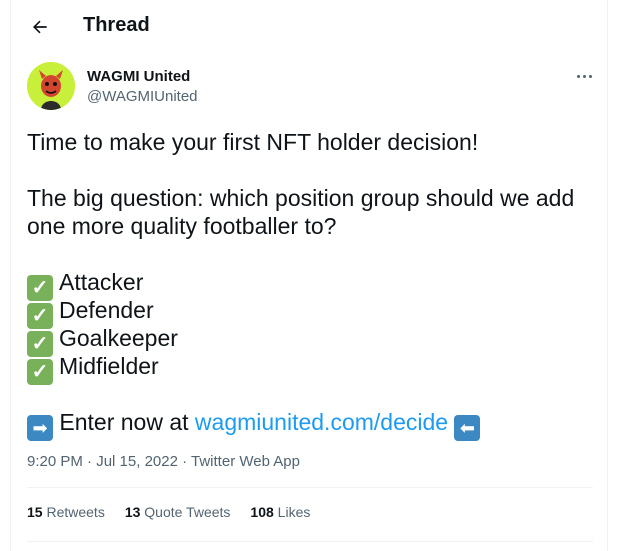 The height and width of the screenshot is (551, 618). What do you see at coordinates (245, 461) in the screenshot?
I see `tweet-source: Twitter Web App` at bounding box center [245, 461].